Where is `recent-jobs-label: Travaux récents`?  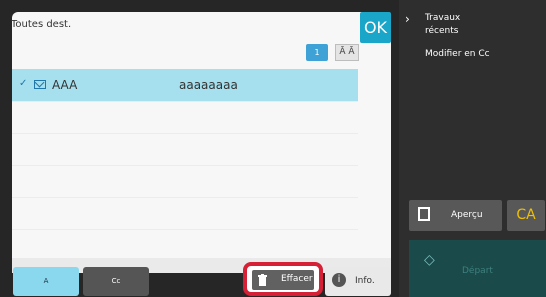 recent-jobs-label: Travaux récents is located at coordinates (443, 24).